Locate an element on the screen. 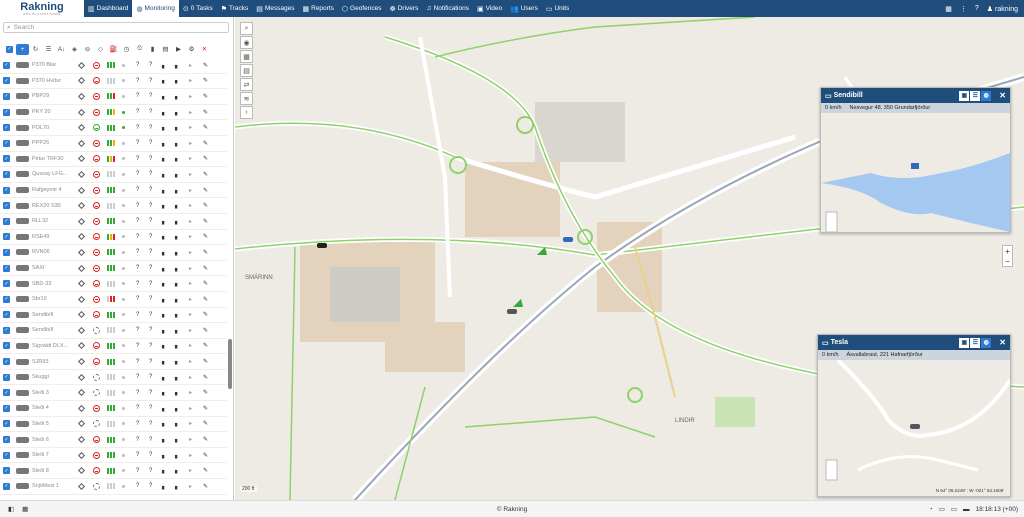 The height and width of the screenshot is (517, 1024). panel-toggle-icon: ◧ is located at coordinates (11, 509).